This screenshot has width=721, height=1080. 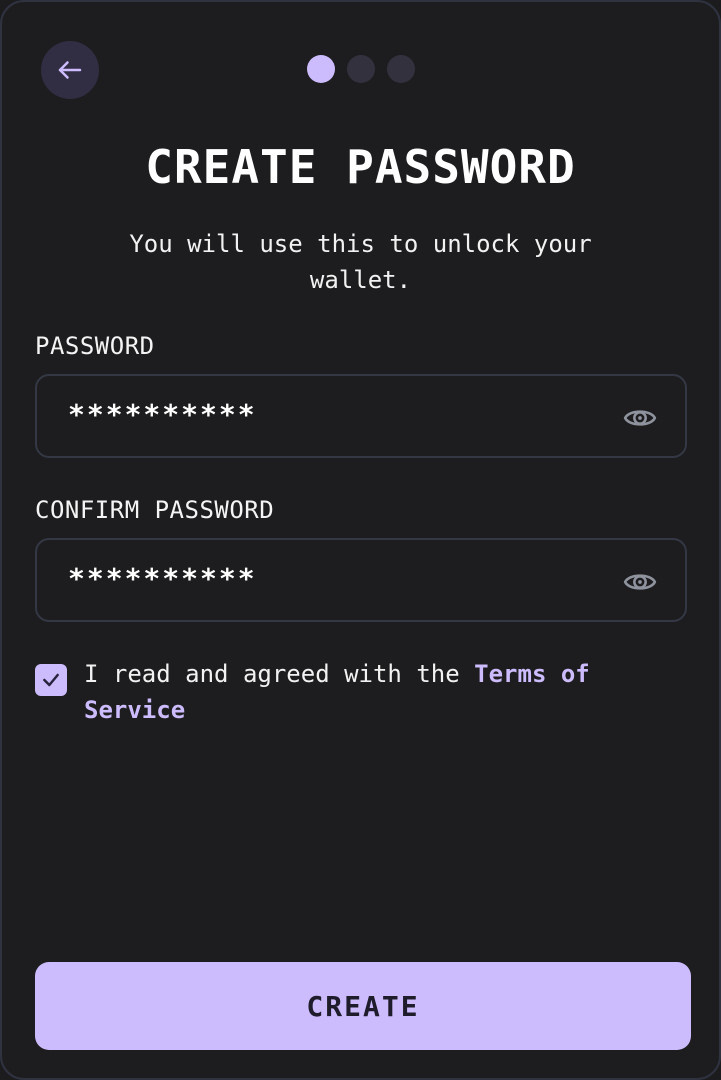 I want to click on page-subtitle: You will use this to unlock your wallet., so click(x=360, y=262).